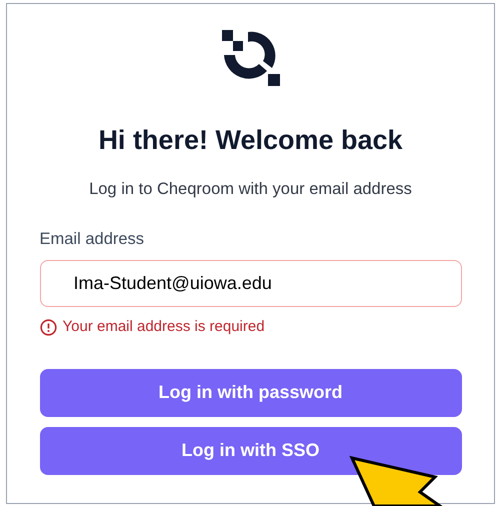  Describe the element at coordinates (251, 283) in the screenshot. I see `email-input: Ima-Student@uiowa.edu` at that location.